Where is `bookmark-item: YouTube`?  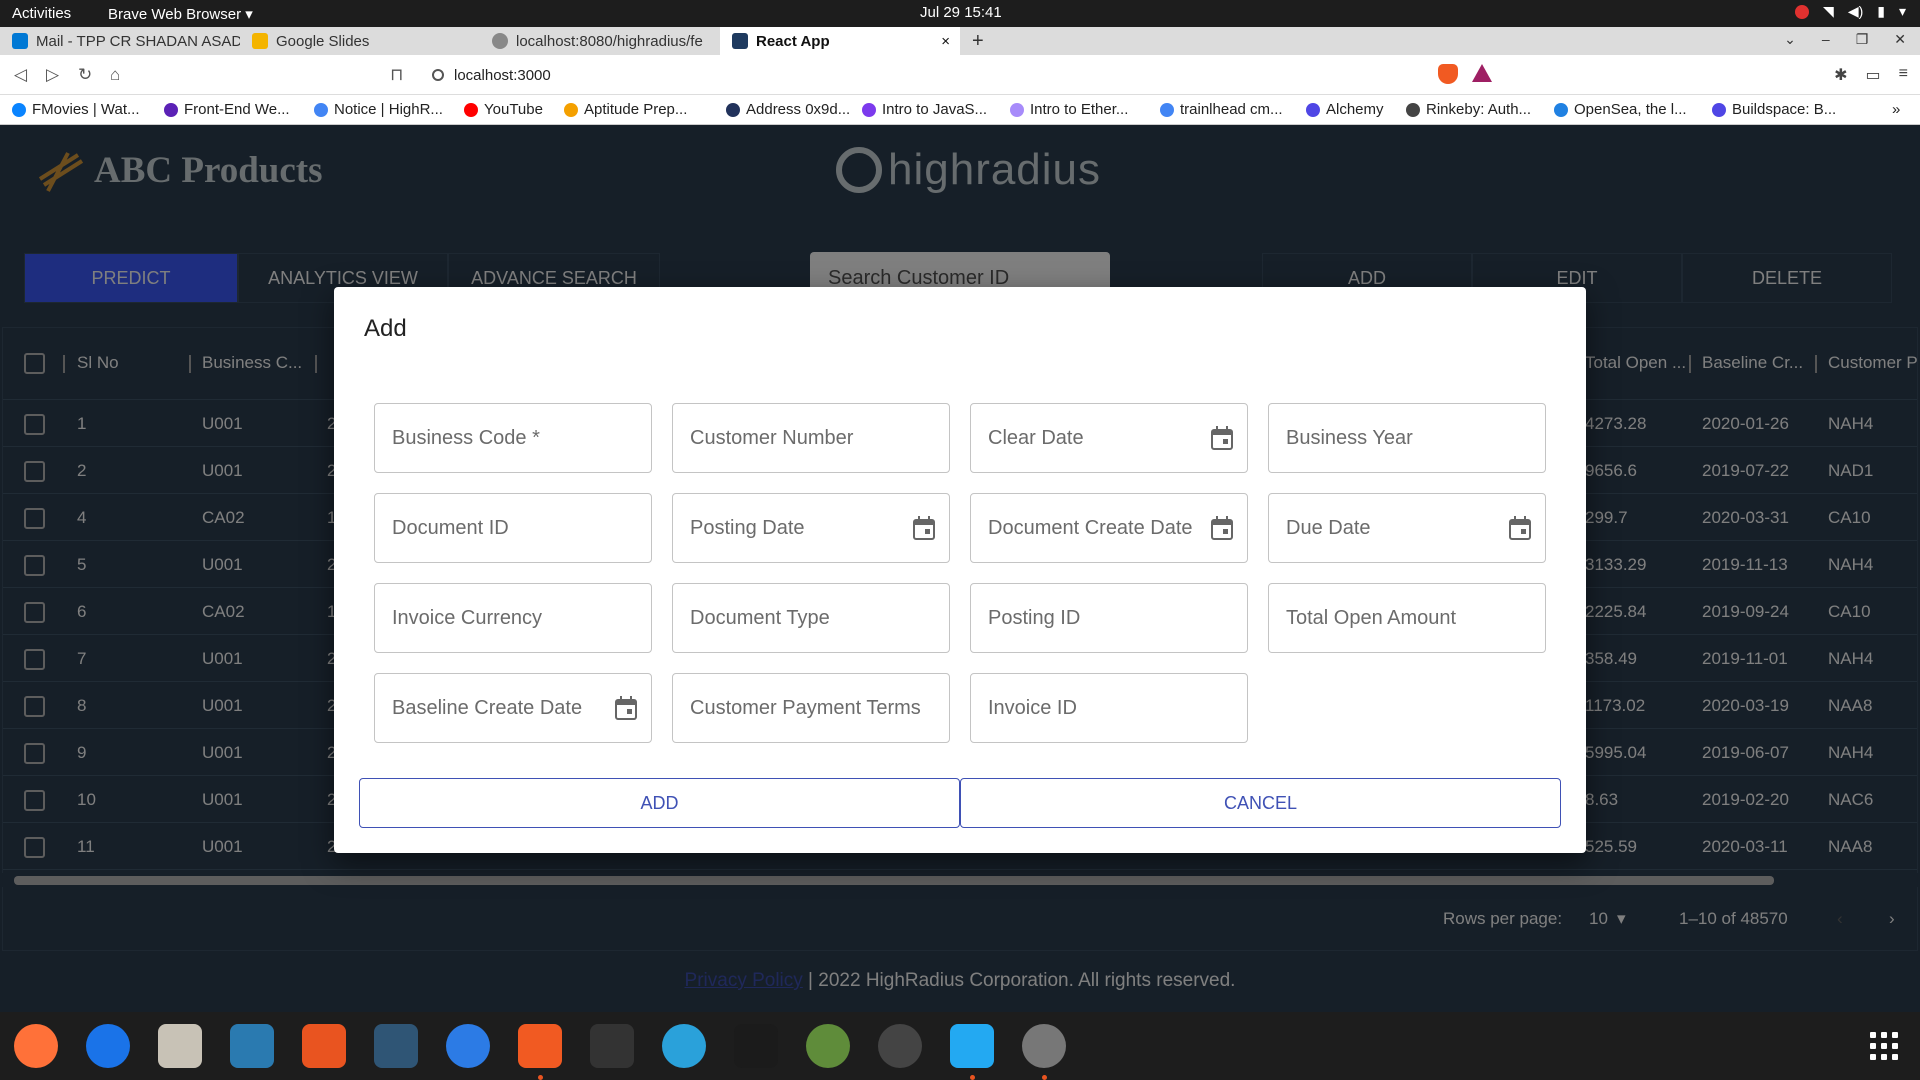 bookmark-item: YouTube is located at coordinates (503, 109).